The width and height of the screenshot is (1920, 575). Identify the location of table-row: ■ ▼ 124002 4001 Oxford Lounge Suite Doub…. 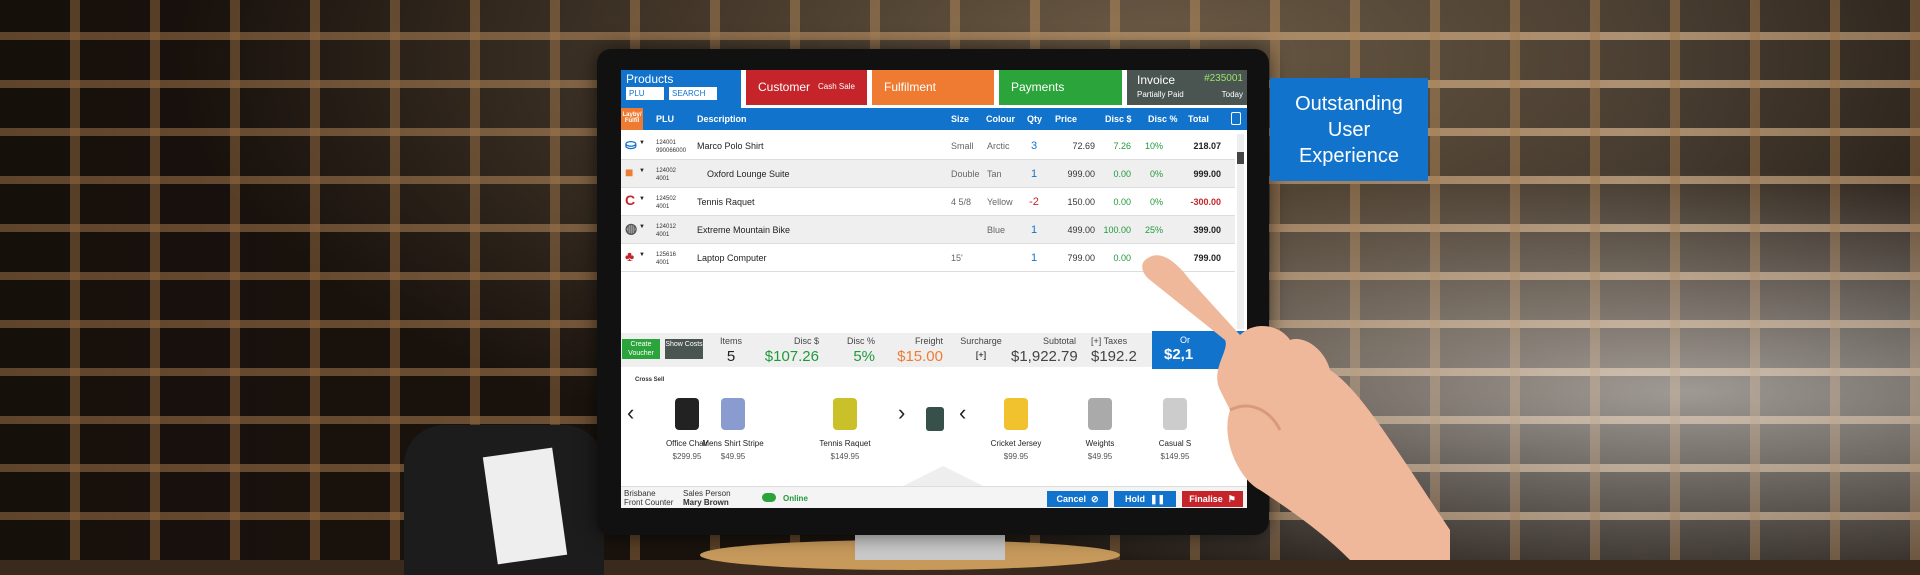
(928, 174).